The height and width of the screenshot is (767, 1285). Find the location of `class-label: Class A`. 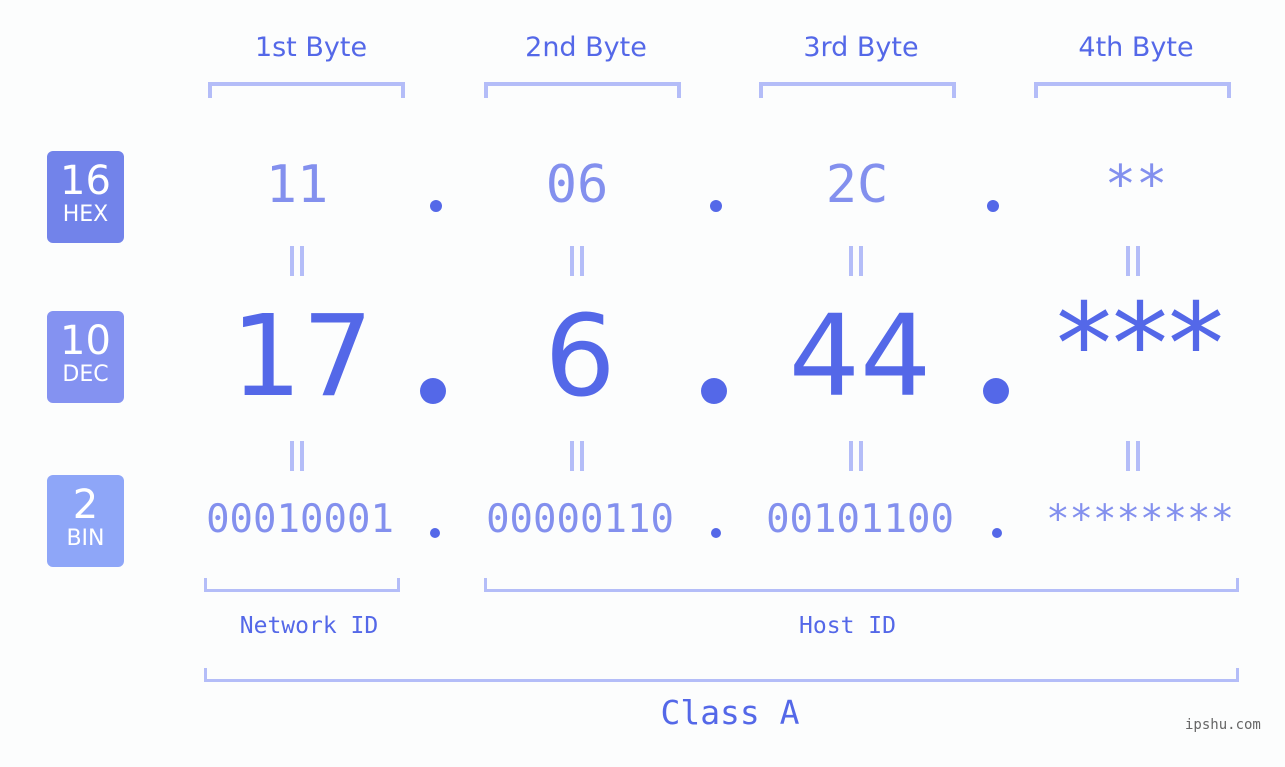

class-label: Class A is located at coordinates (730, 712).